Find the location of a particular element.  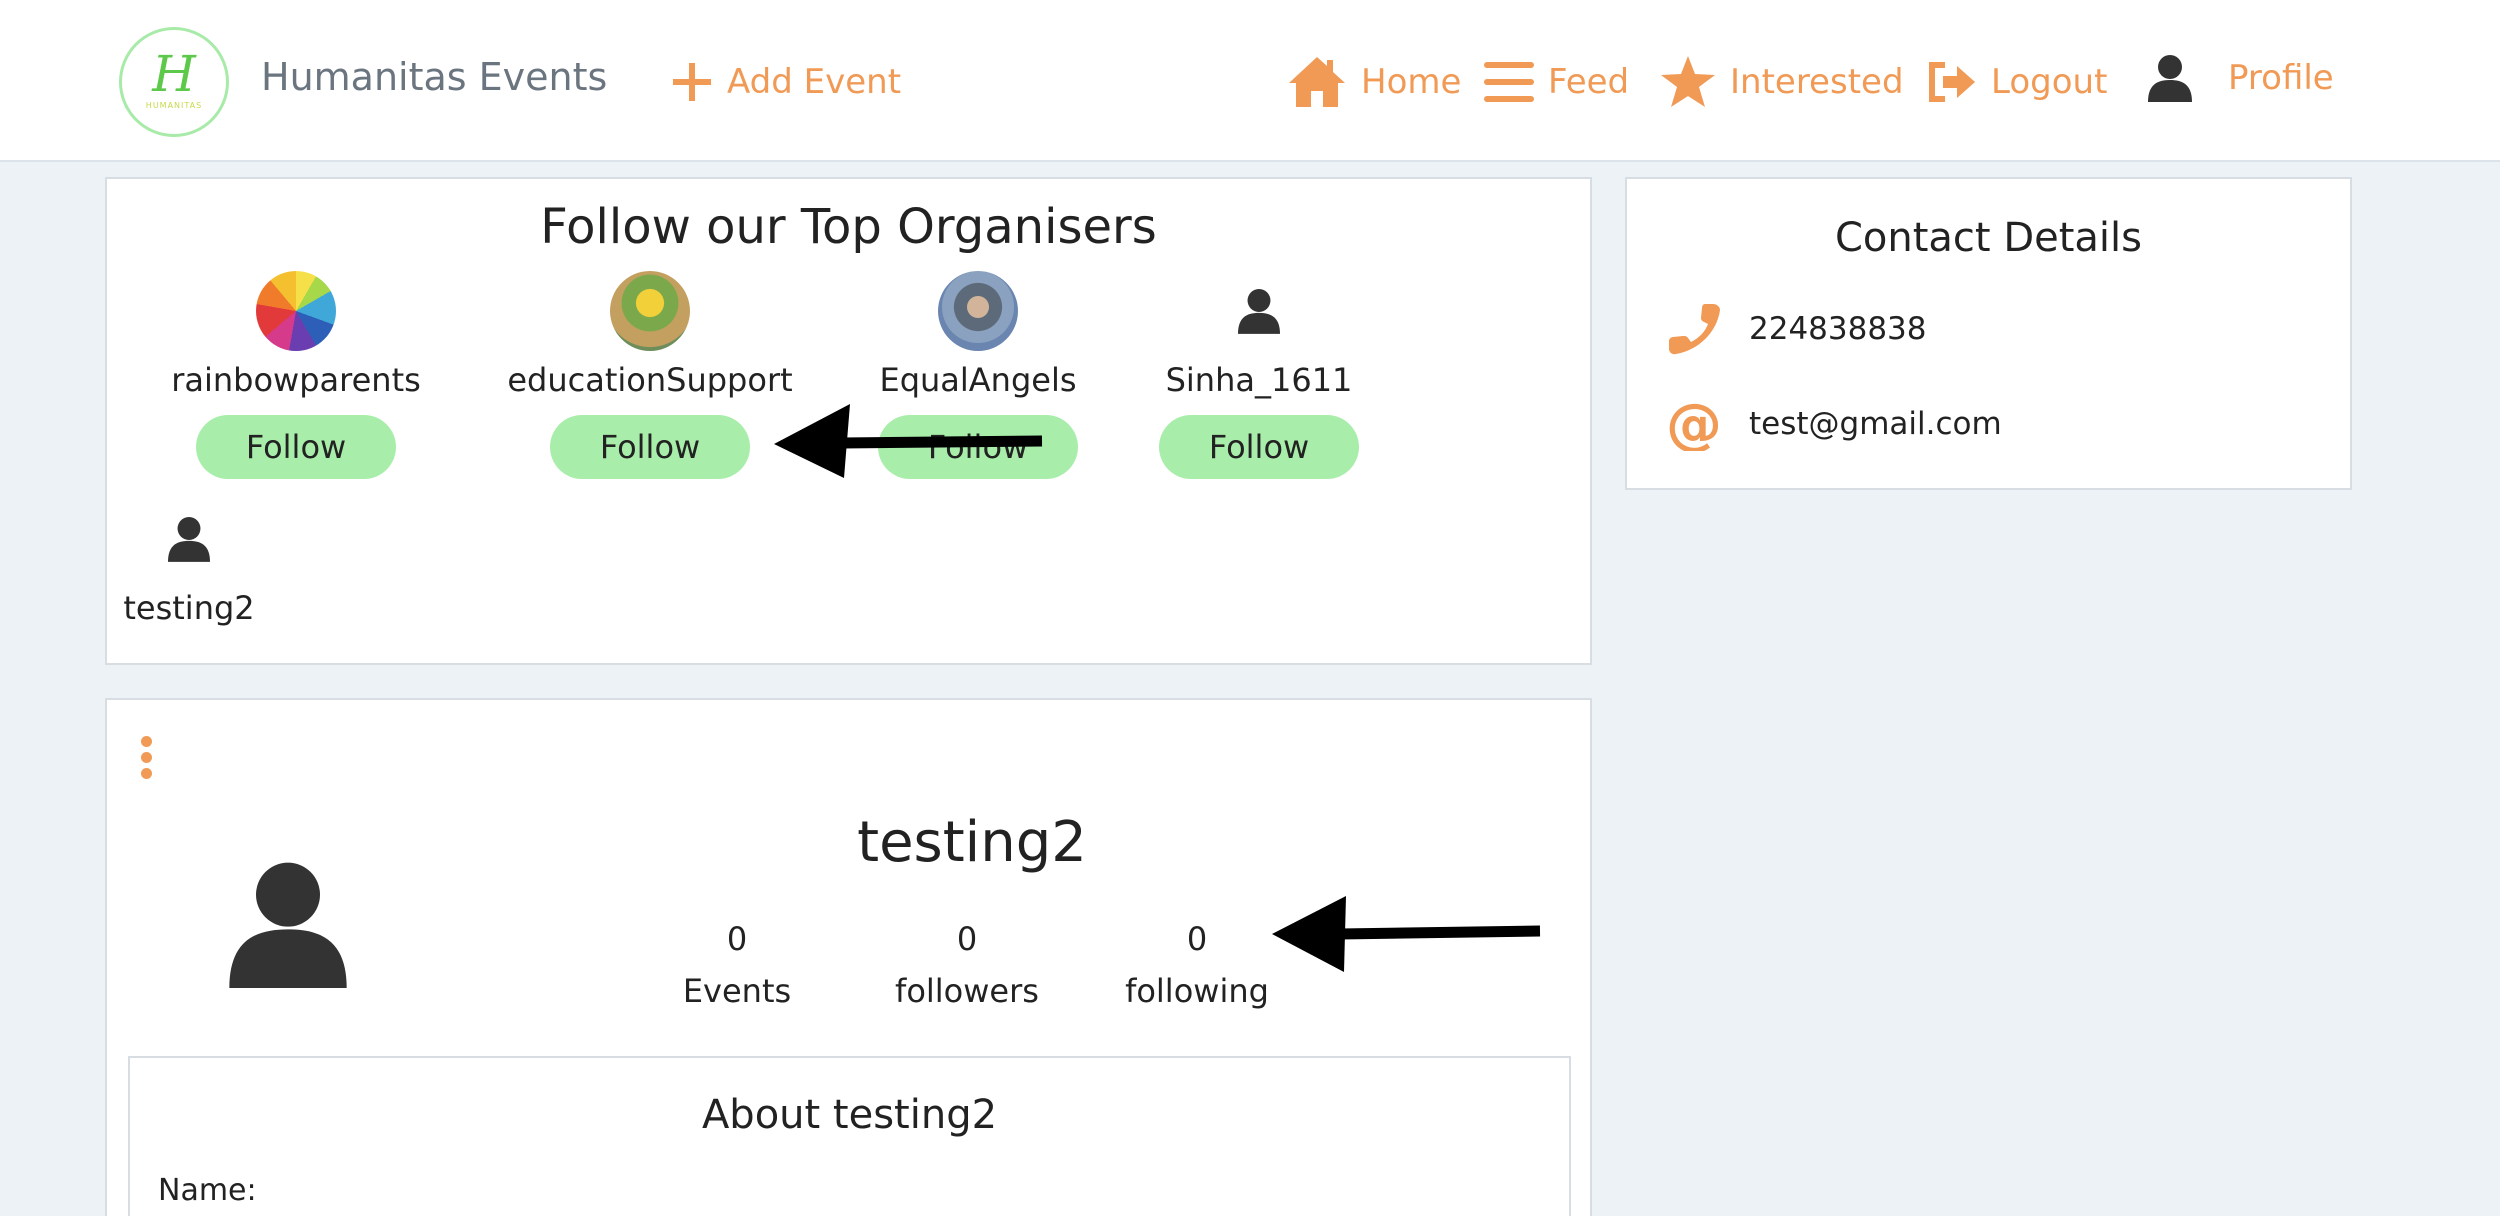

feed-label: Feed is located at coordinates (1589, 82).